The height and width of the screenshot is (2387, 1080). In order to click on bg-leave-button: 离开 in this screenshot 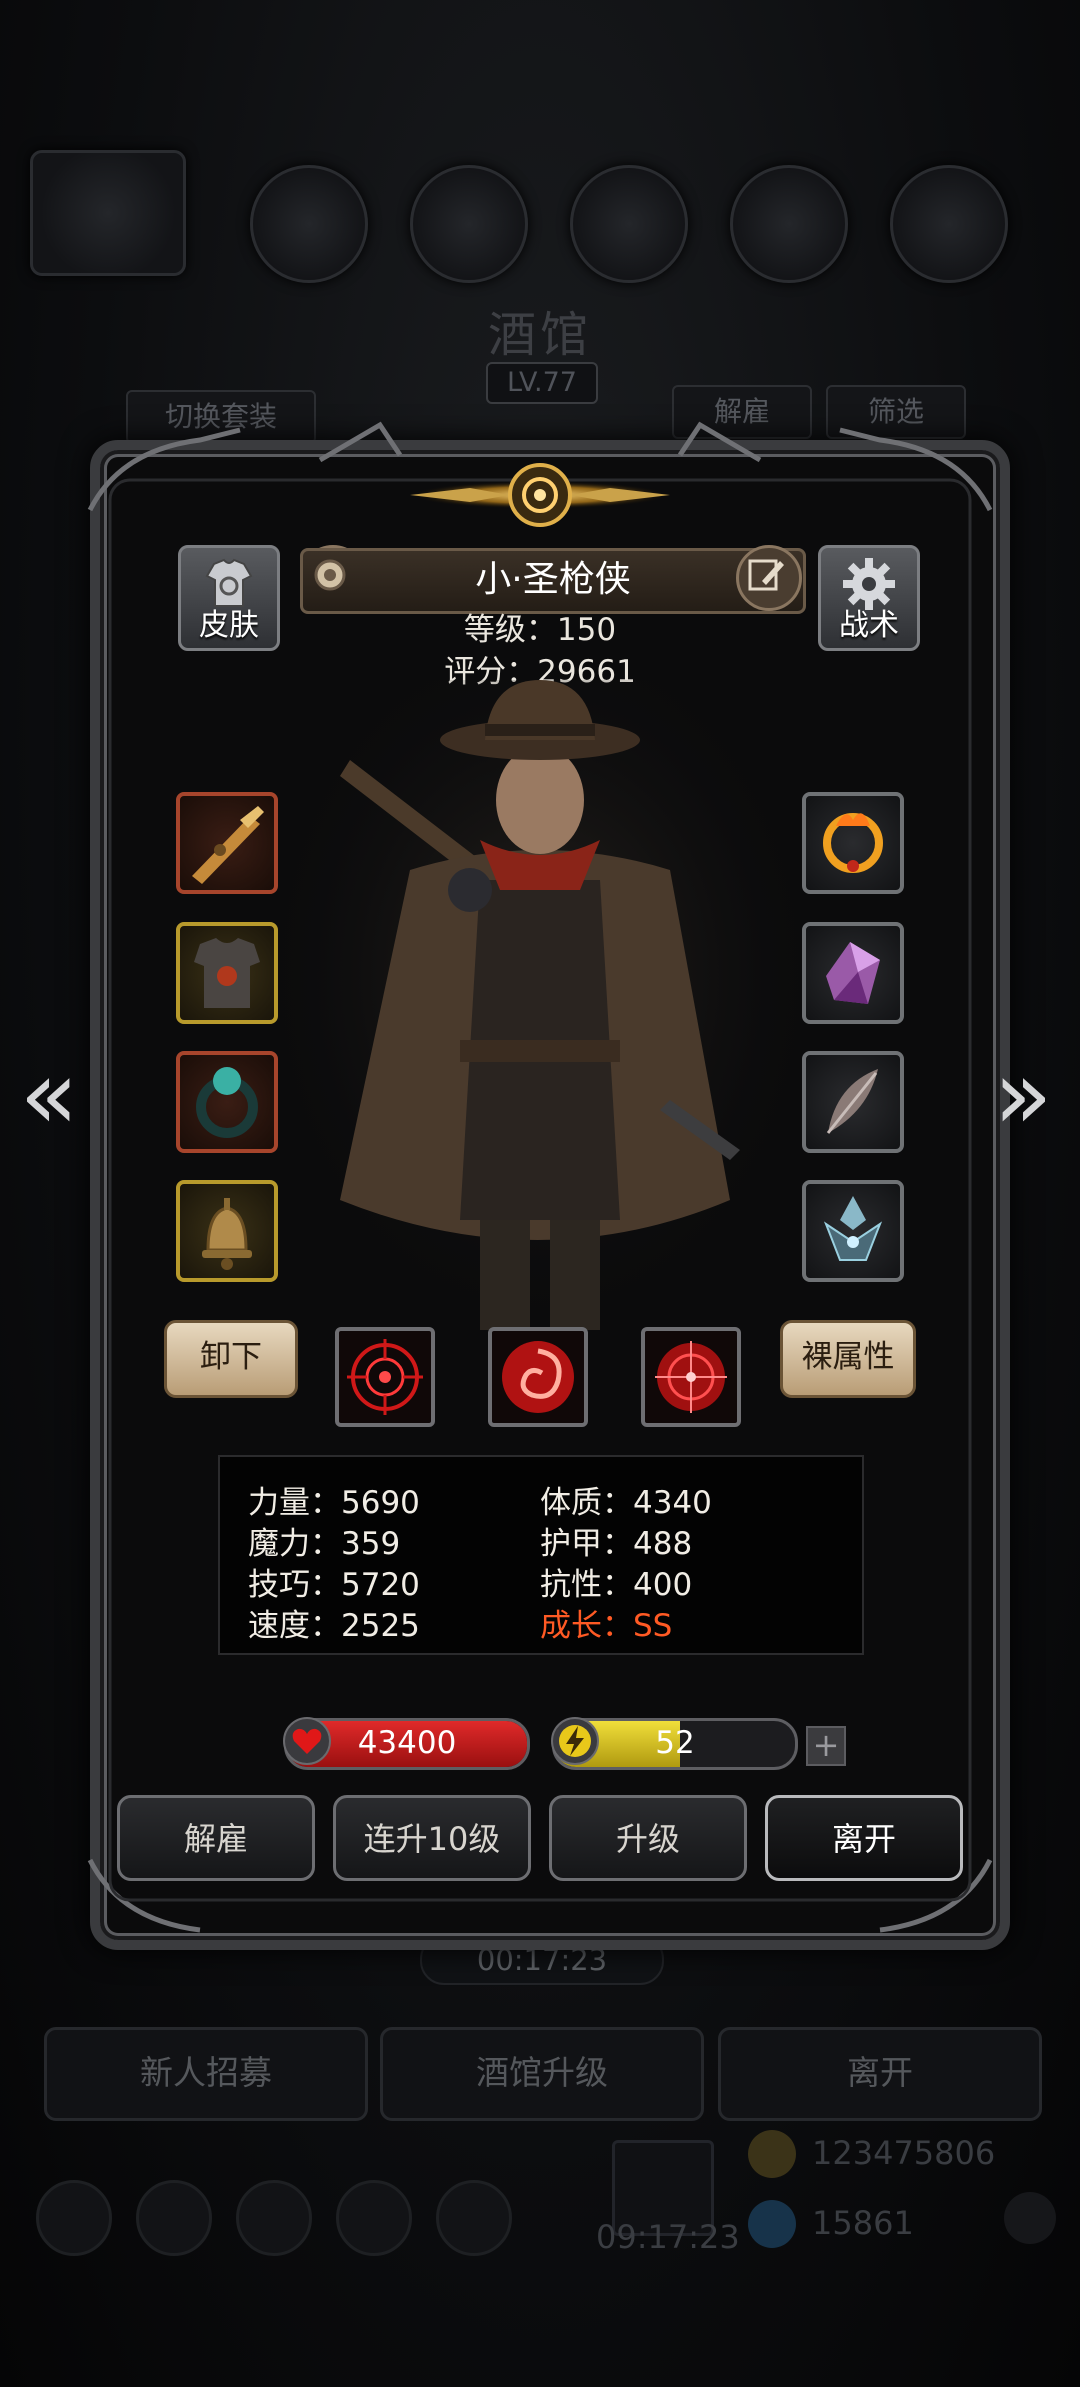, I will do `click(880, 2074)`.